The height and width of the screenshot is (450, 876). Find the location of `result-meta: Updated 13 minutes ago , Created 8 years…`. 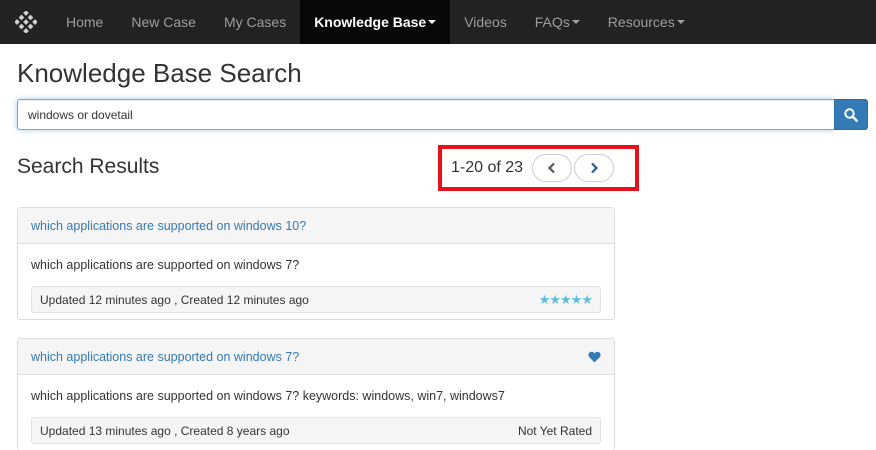

result-meta: Updated 13 minutes ago , Created 8 years… is located at coordinates (316, 430).